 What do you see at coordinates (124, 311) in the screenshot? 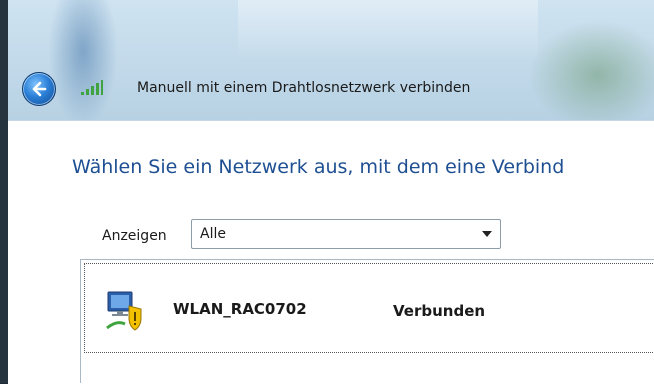
I see `network-security-icon` at bounding box center [124, 311].